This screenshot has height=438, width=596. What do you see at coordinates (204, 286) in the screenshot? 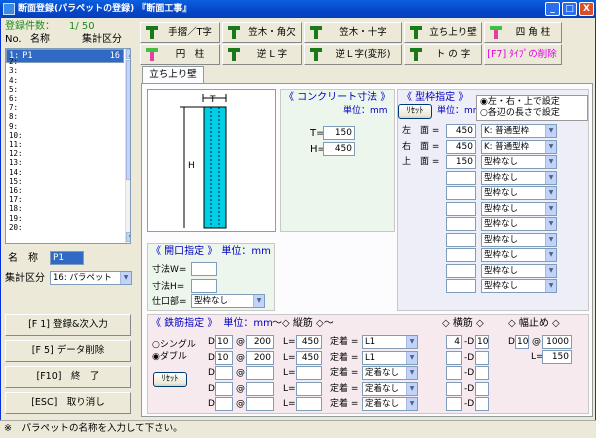
I see `opening-h-input` at bounding box center [204, 286].